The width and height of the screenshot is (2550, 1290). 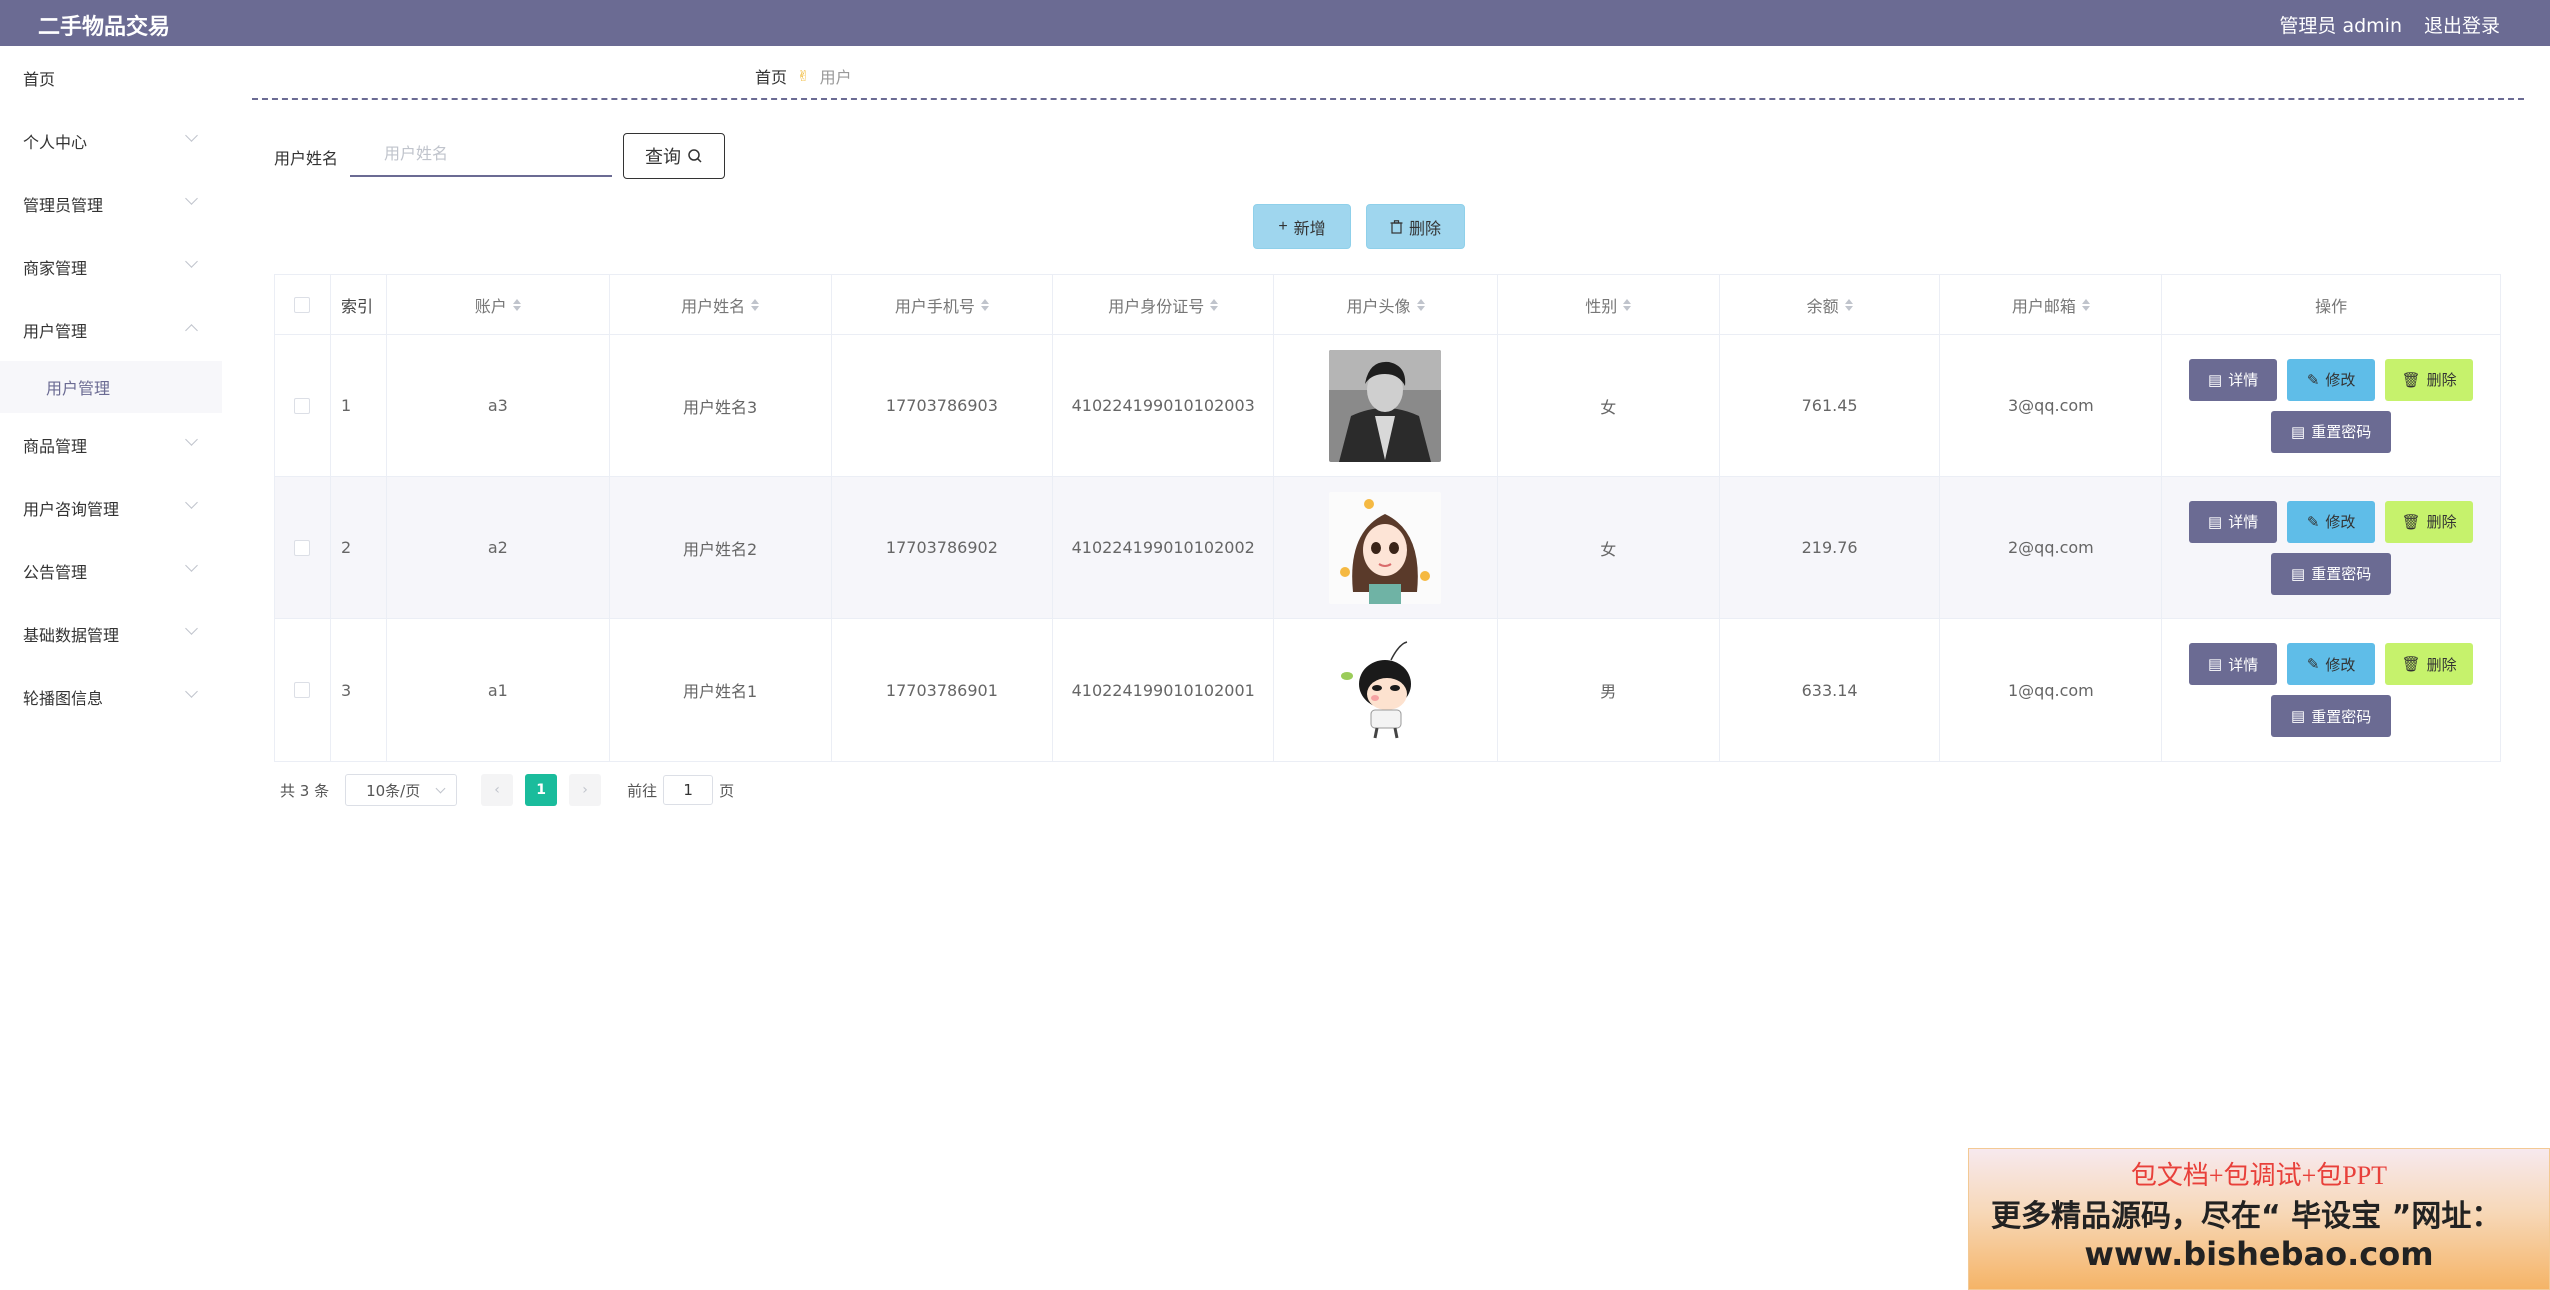 What do you see at coordinates (2331, 306) in the screenshot?
I see `header-operations: 操作` at bounding box center [2331, 306].